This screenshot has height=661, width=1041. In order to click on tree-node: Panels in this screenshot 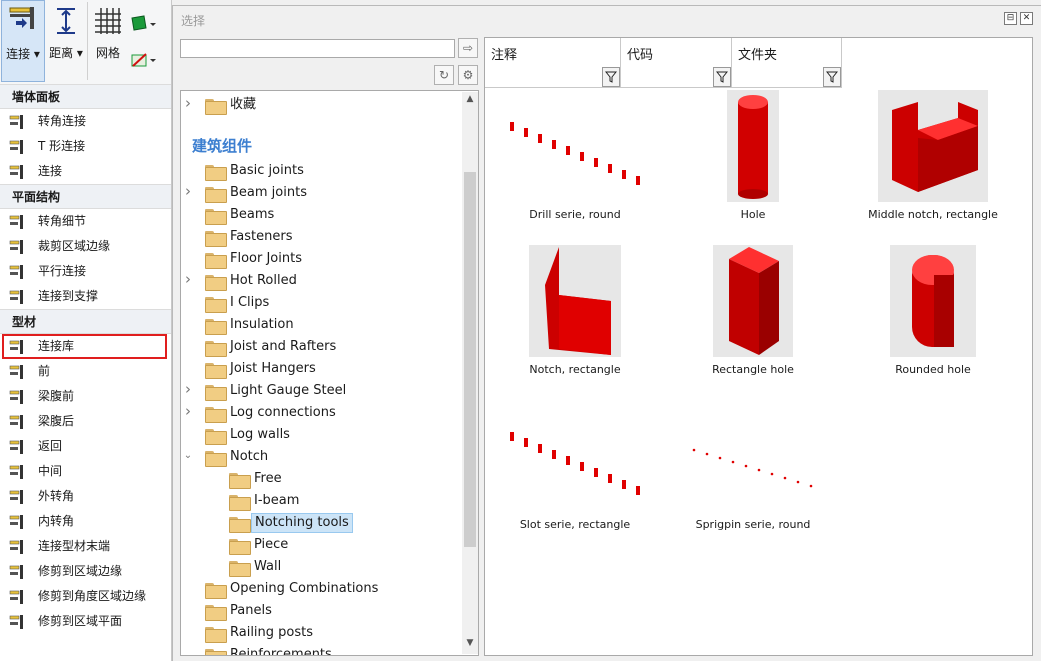, I will do `click(251, 611)`.